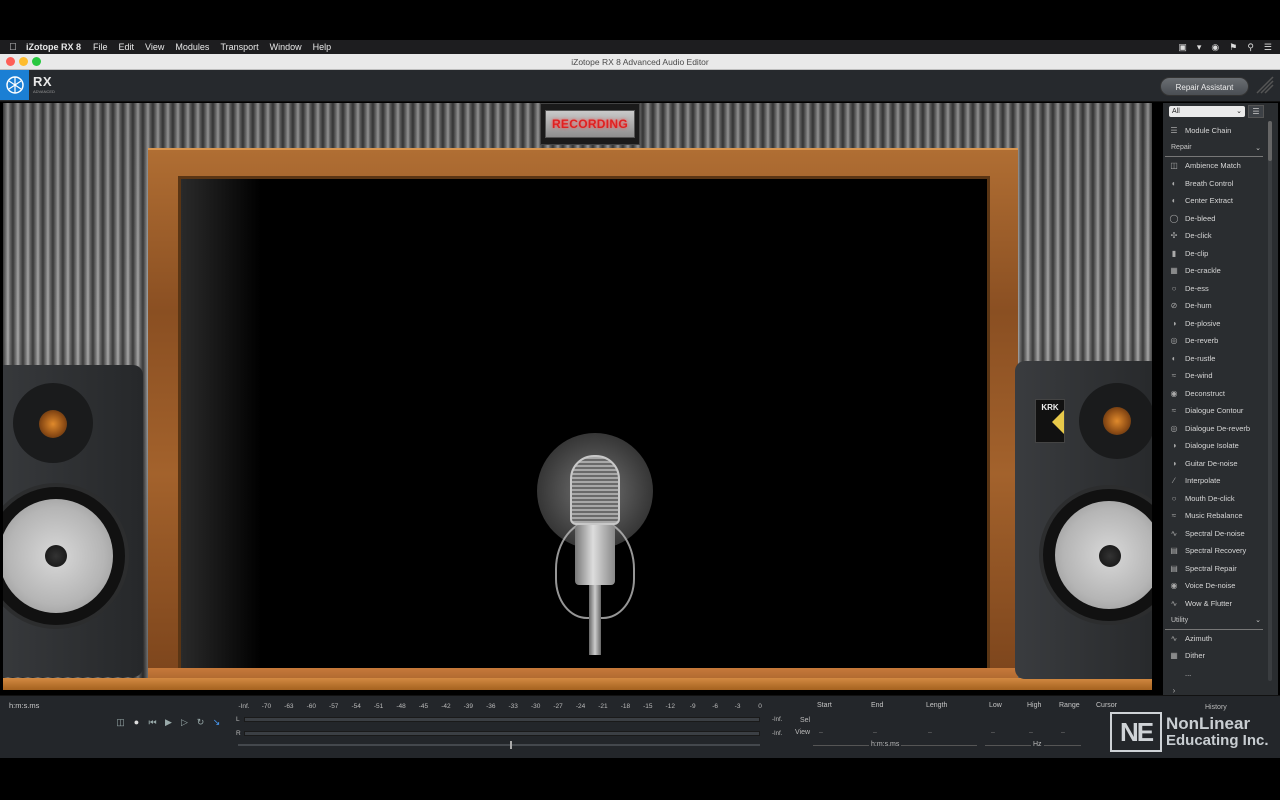 The width and height of the screenshot is (1280, 800). I want to click on module-item: ◉ Voice De-noise, so click(1215, 586).